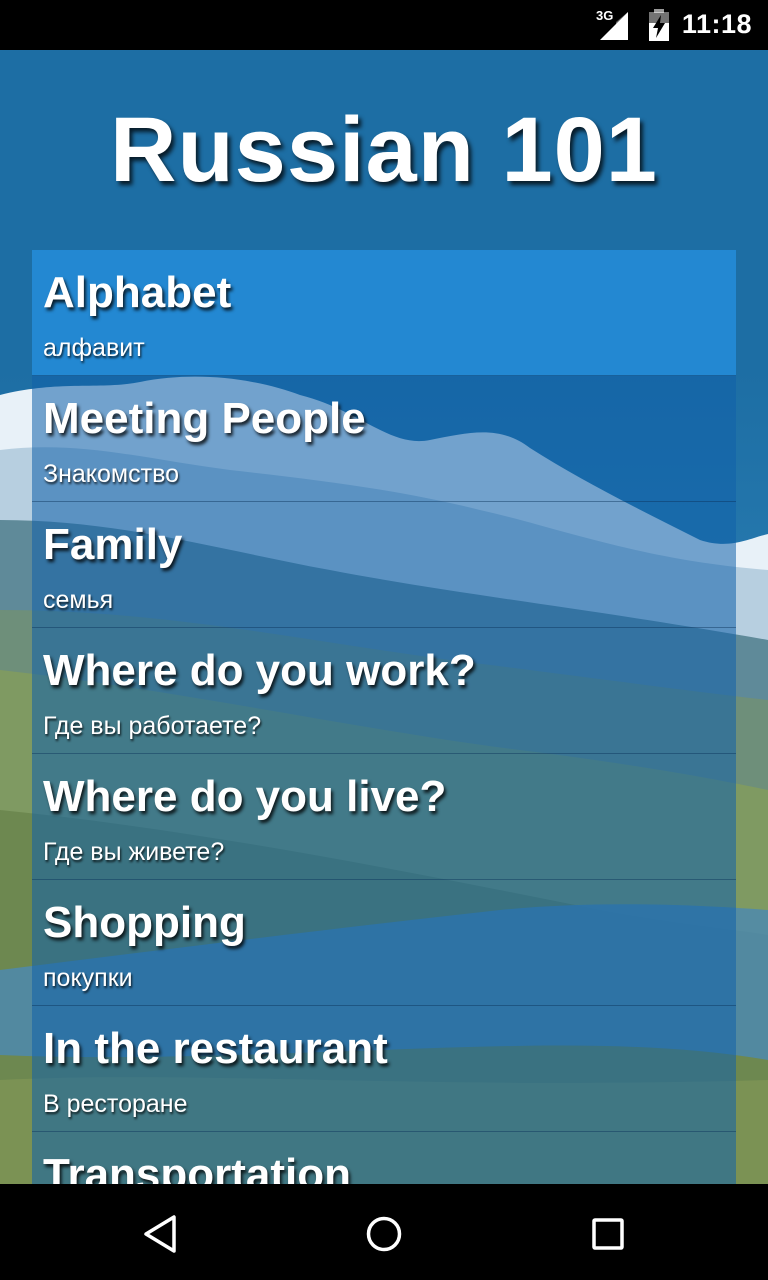 Image resolution: width=768 pixels, height=1280 pixels. Describe the element at coordinates (160, 1234) in the screenshot. I see `back-icon` at that location.